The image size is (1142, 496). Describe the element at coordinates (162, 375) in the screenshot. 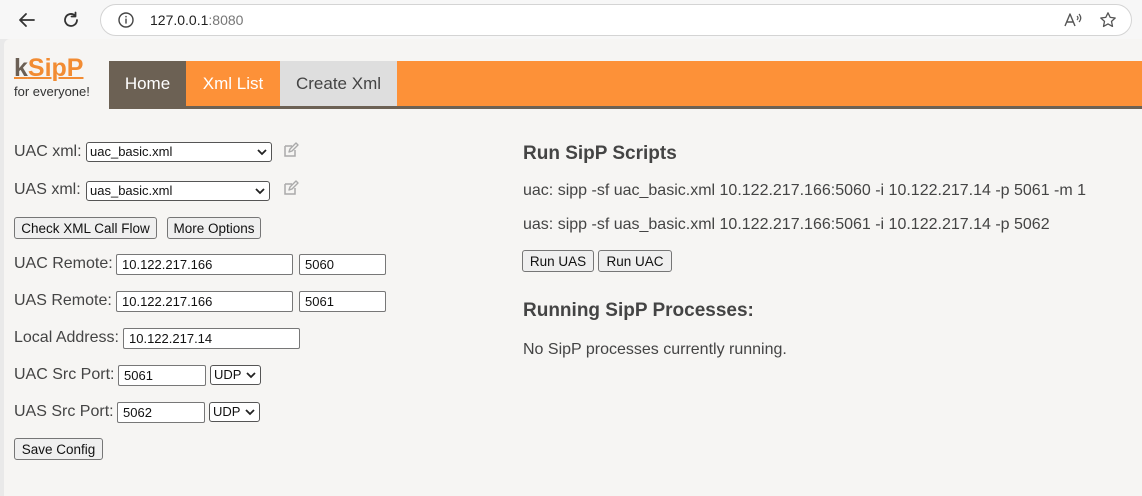

I see `uac-src-port-input: 5061` at that location.